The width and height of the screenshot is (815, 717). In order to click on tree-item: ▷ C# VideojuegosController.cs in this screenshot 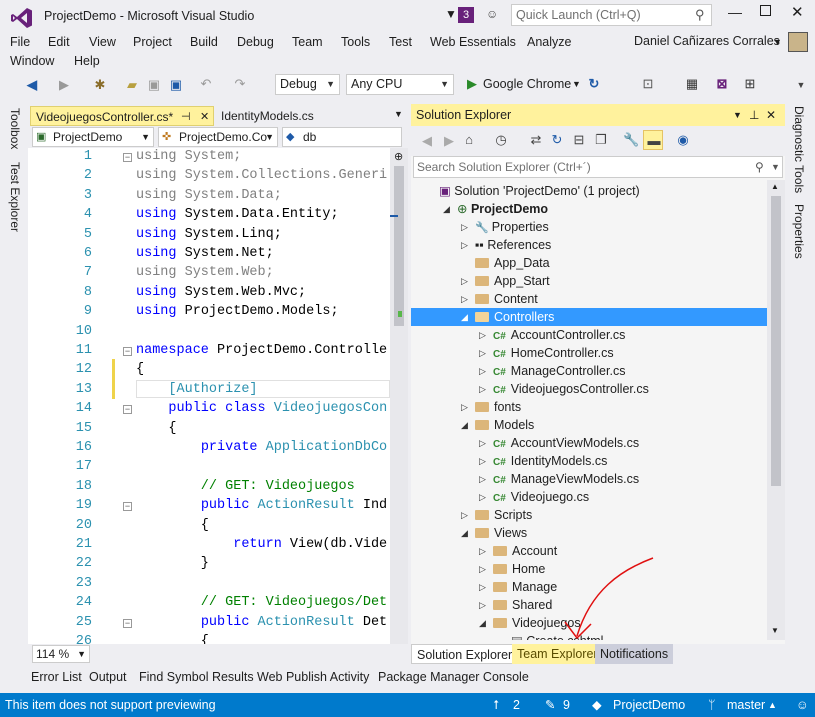, I will do `click(589, 389)`.